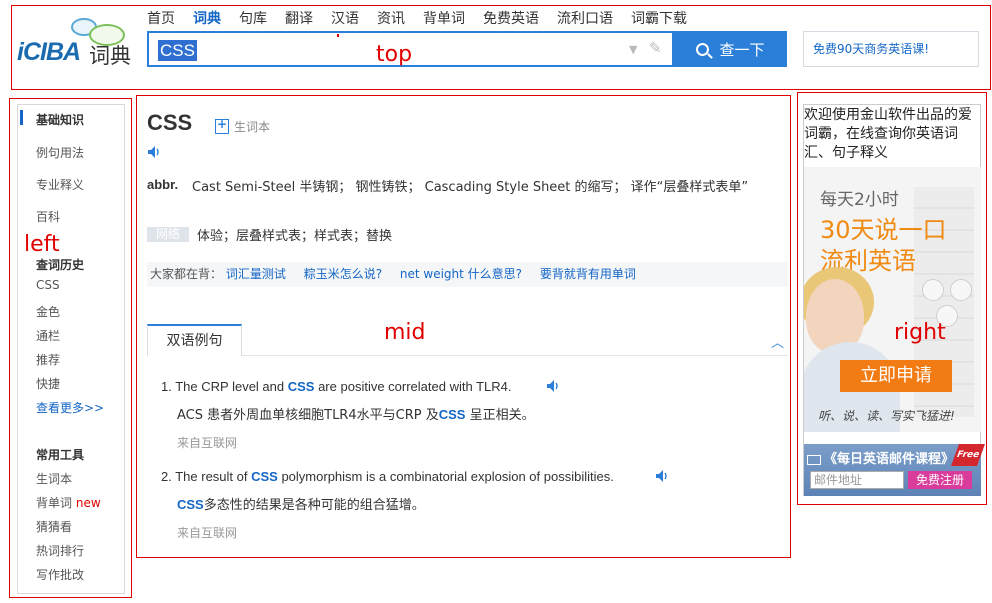 The image size is (992, 603). What do you see at coordinates (920, 332) in the screenshot?
I see `region-label-right: right` at bounding box center [920, 332].